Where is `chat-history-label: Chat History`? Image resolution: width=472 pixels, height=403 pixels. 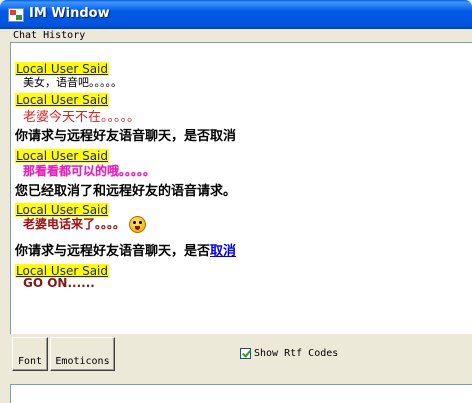 chat-history-label: Chat History is located at coordinates (49, 35).